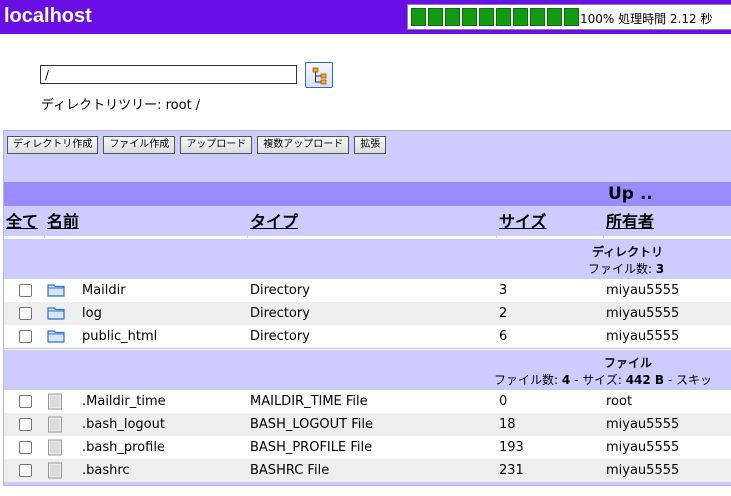 This screenshot has height=496, width=731. What do you see at coordinates (119, 336) in the screenshot?
I see `item-name: public_html` at bounding box center [119, 336].